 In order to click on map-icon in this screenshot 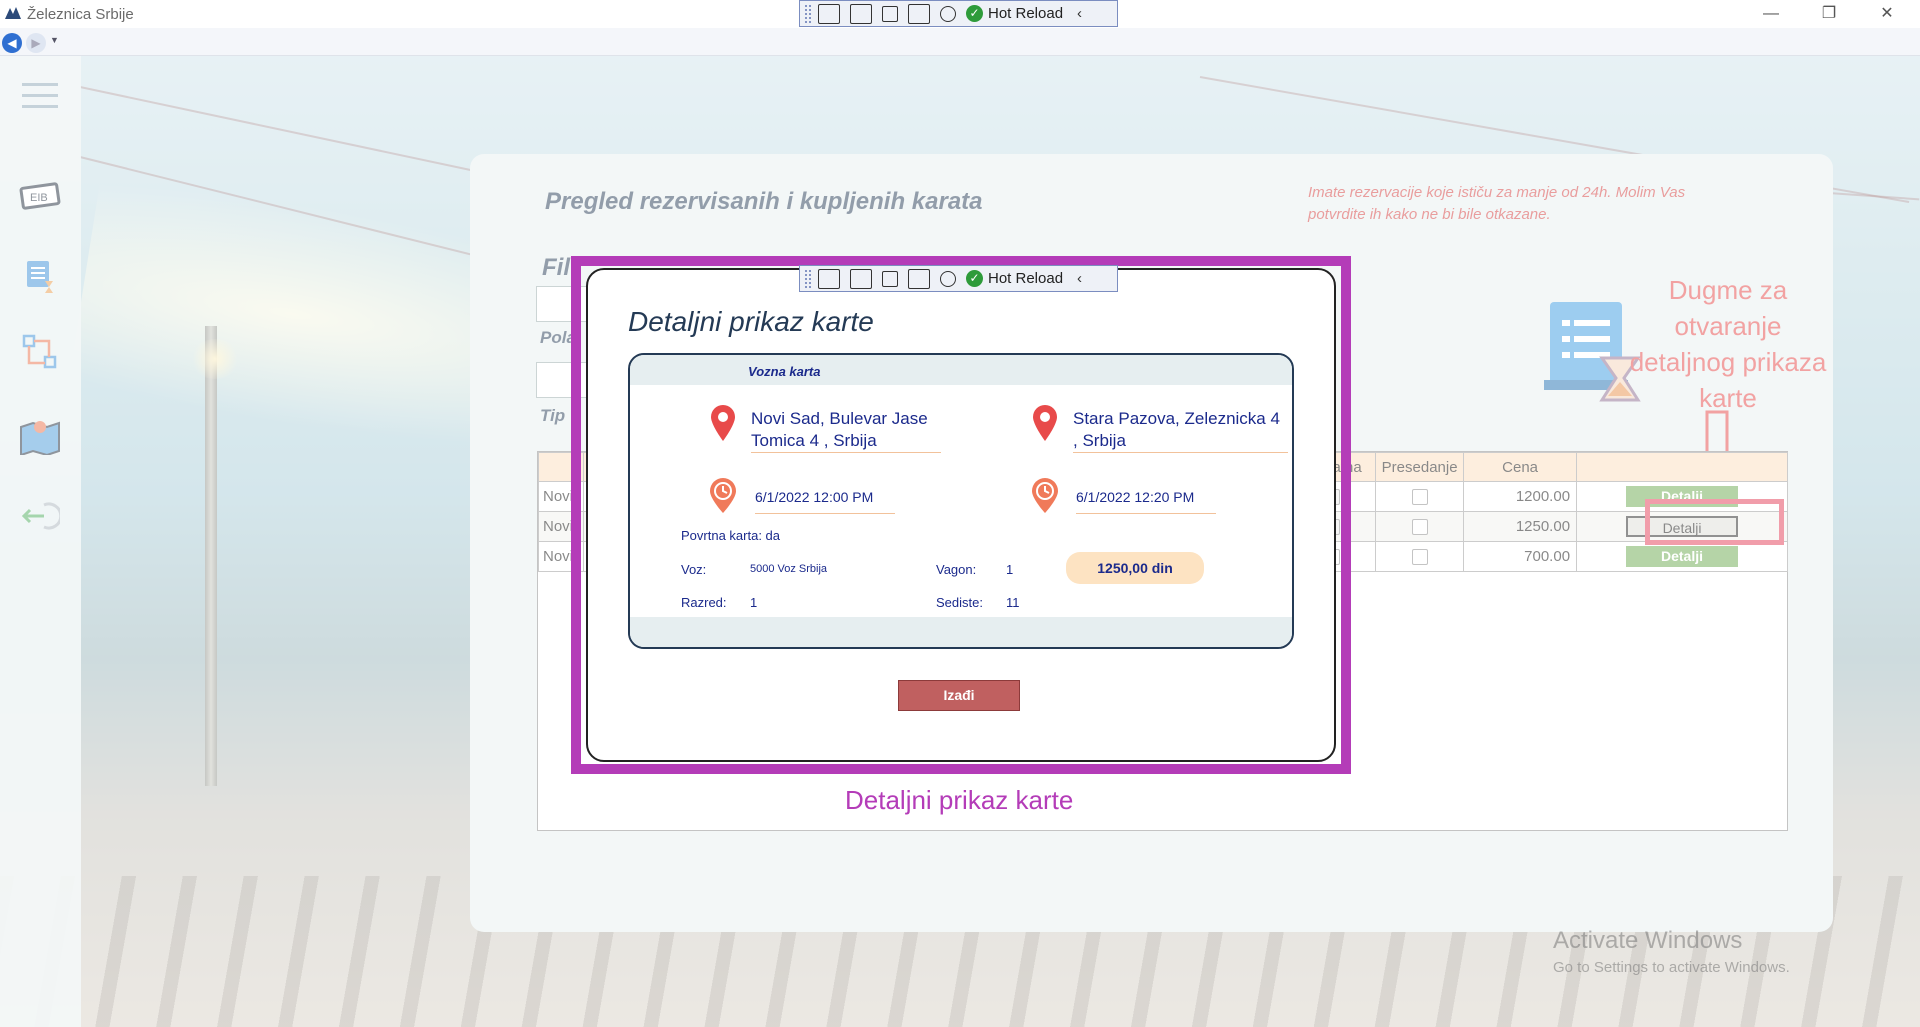, I will do `click(40, 436)`.